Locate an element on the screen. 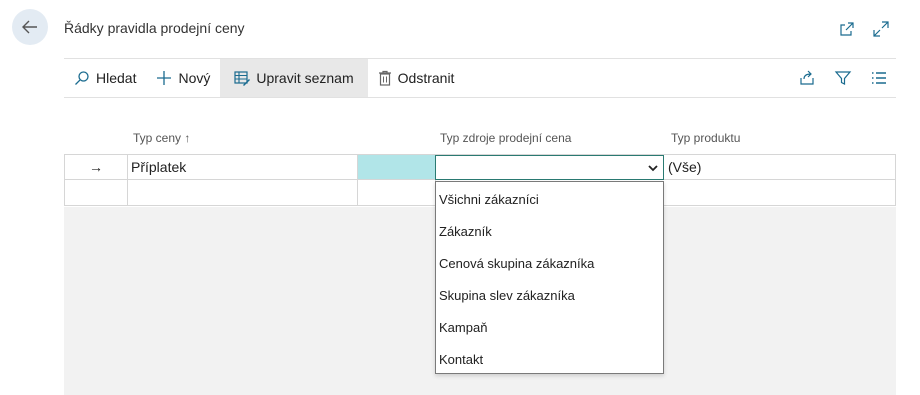  search-button: Hledat is located at coordinates (105, 78).